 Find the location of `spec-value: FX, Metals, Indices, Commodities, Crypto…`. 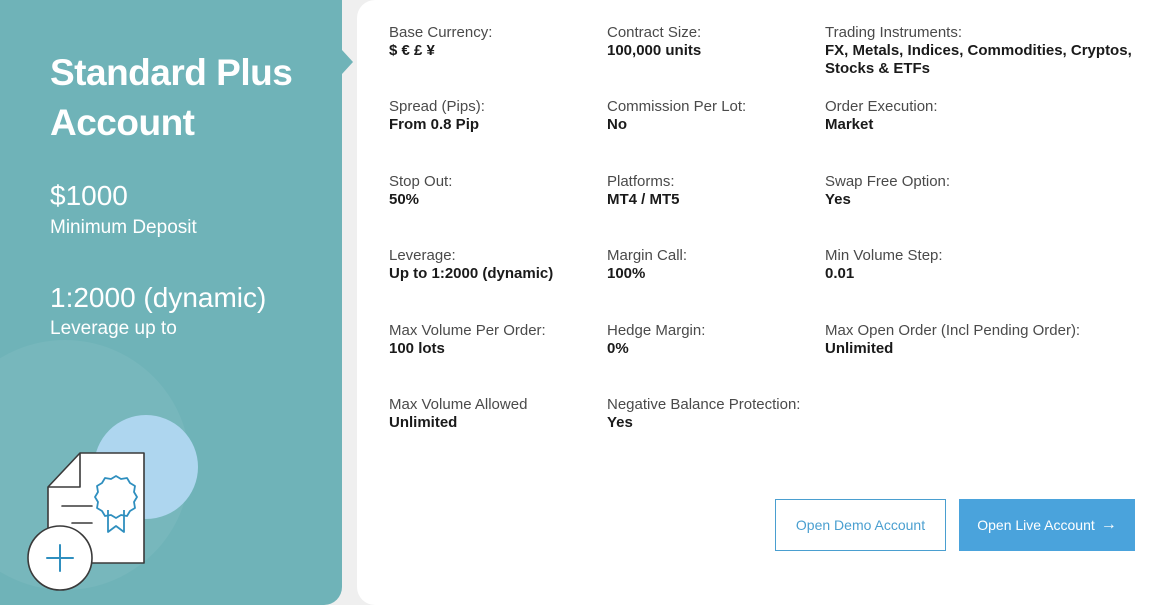

spec-value: FX, Metals, Indices, Commodities, Crypto… is located at coordinates (978, 59).